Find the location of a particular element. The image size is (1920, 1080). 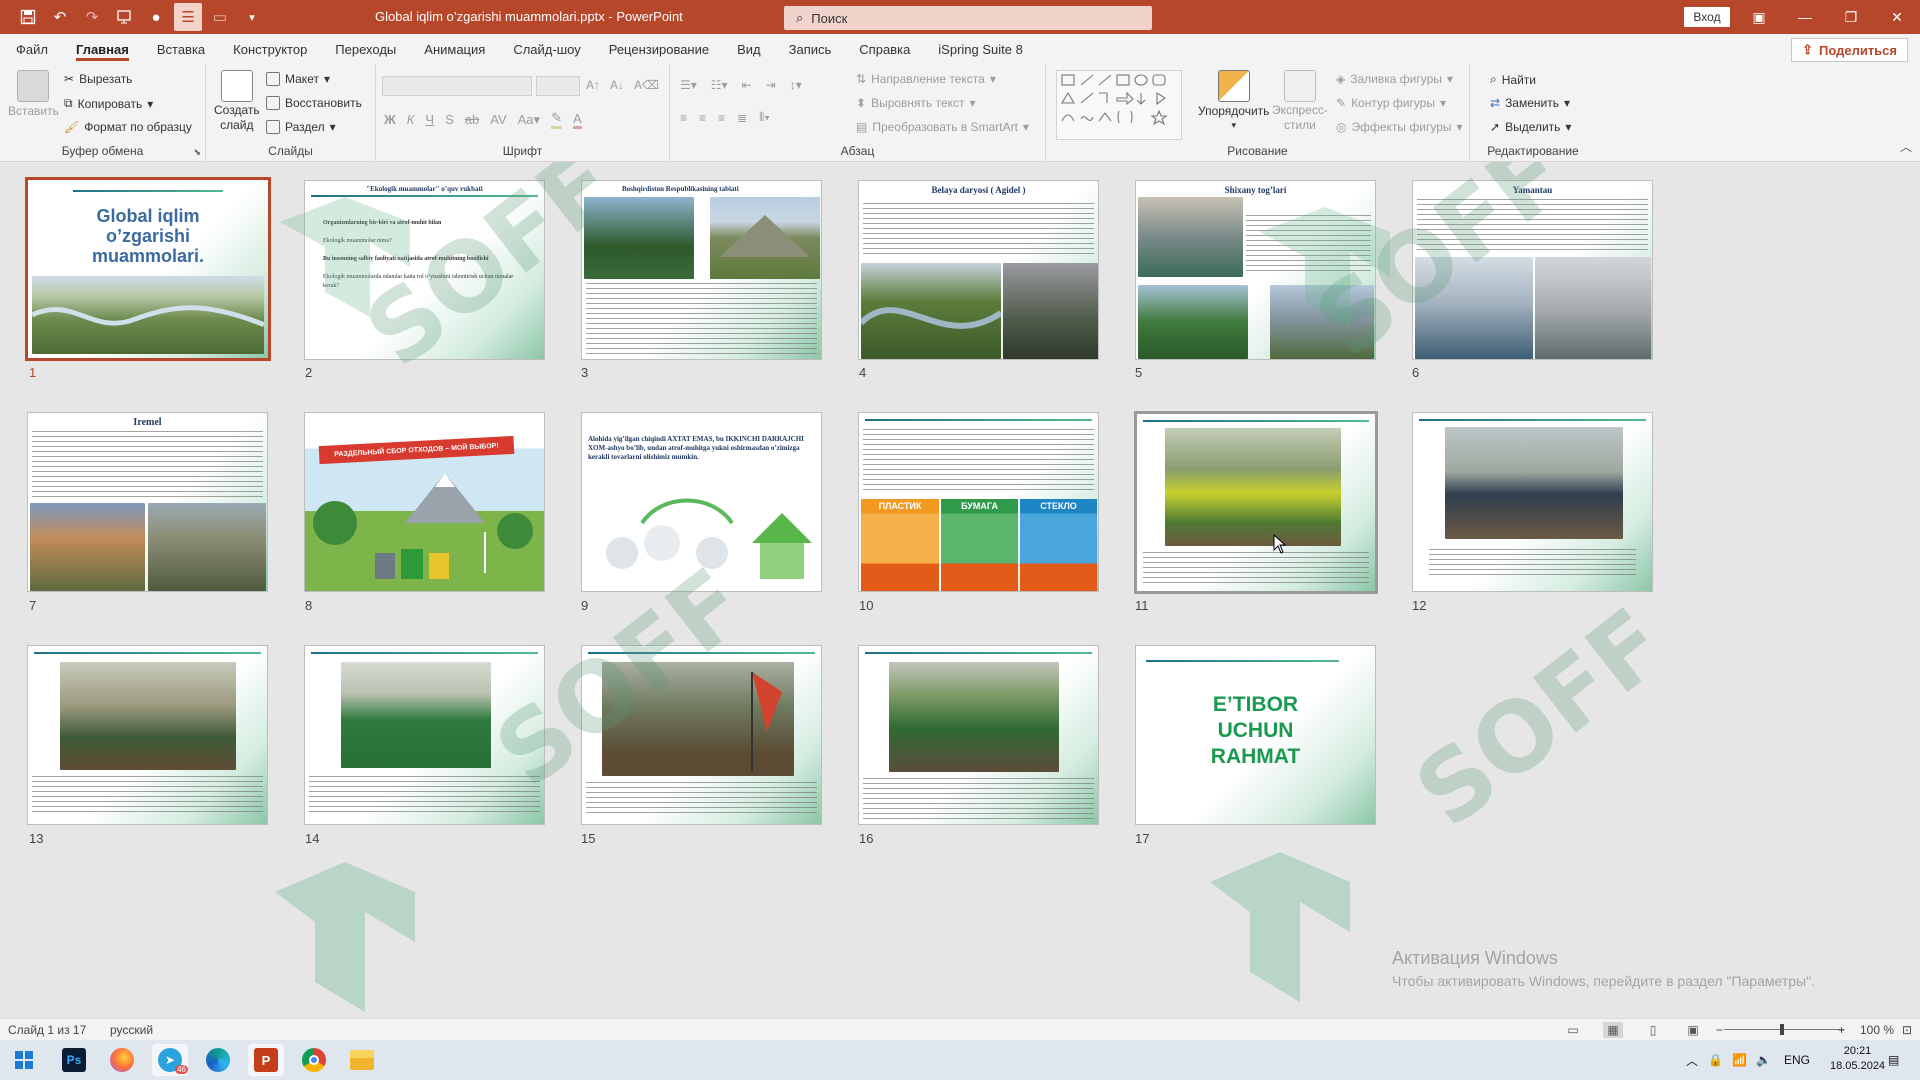

tab-animations: Анимация is located at coordinates (454, 49).